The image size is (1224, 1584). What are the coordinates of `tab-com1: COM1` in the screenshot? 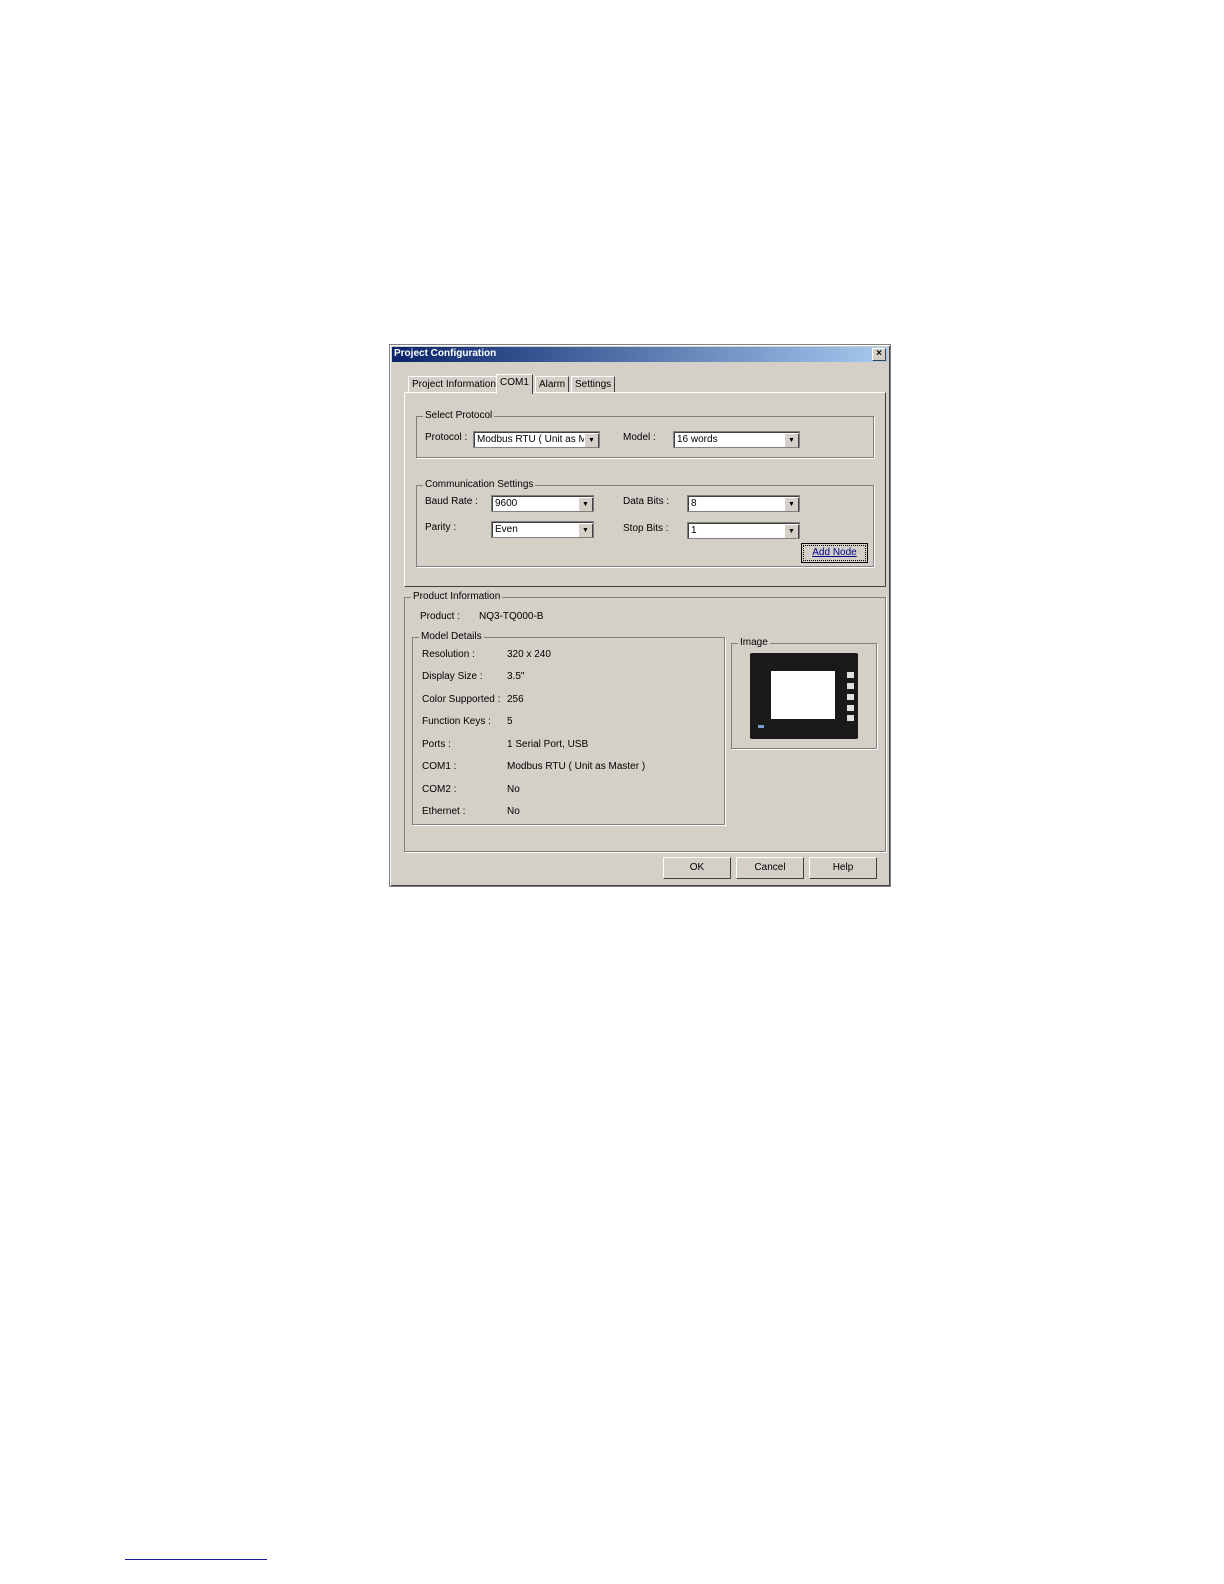 It's located at (514, 384).